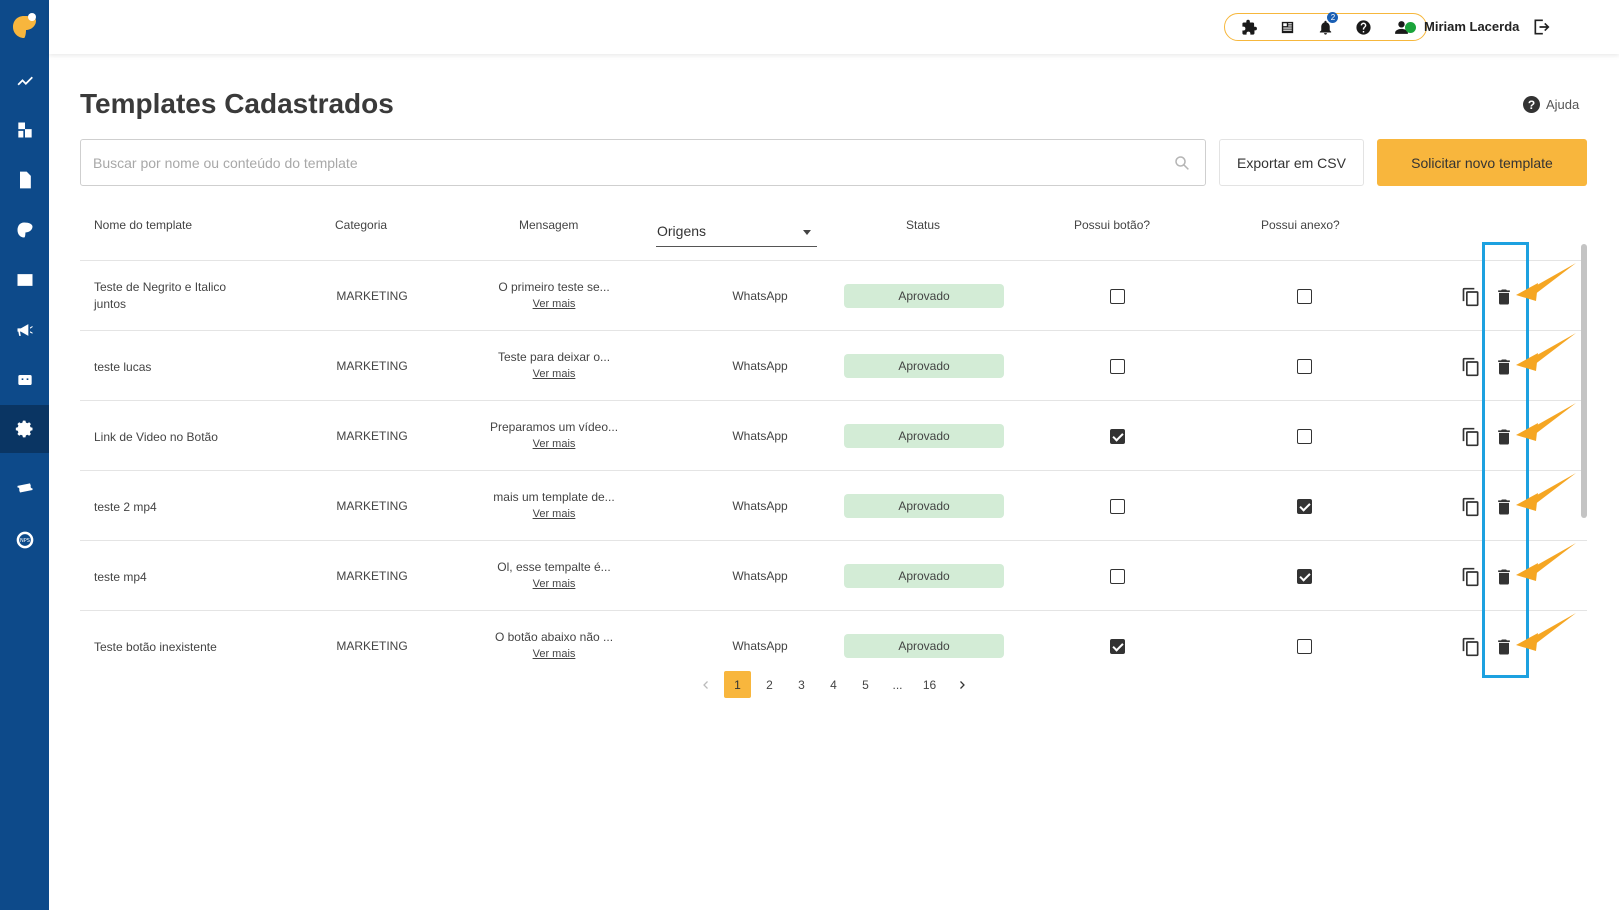  Describe the element at coordinates (24, 330) in the screenshot. I see `sidebar-item-campaigns` at that location.